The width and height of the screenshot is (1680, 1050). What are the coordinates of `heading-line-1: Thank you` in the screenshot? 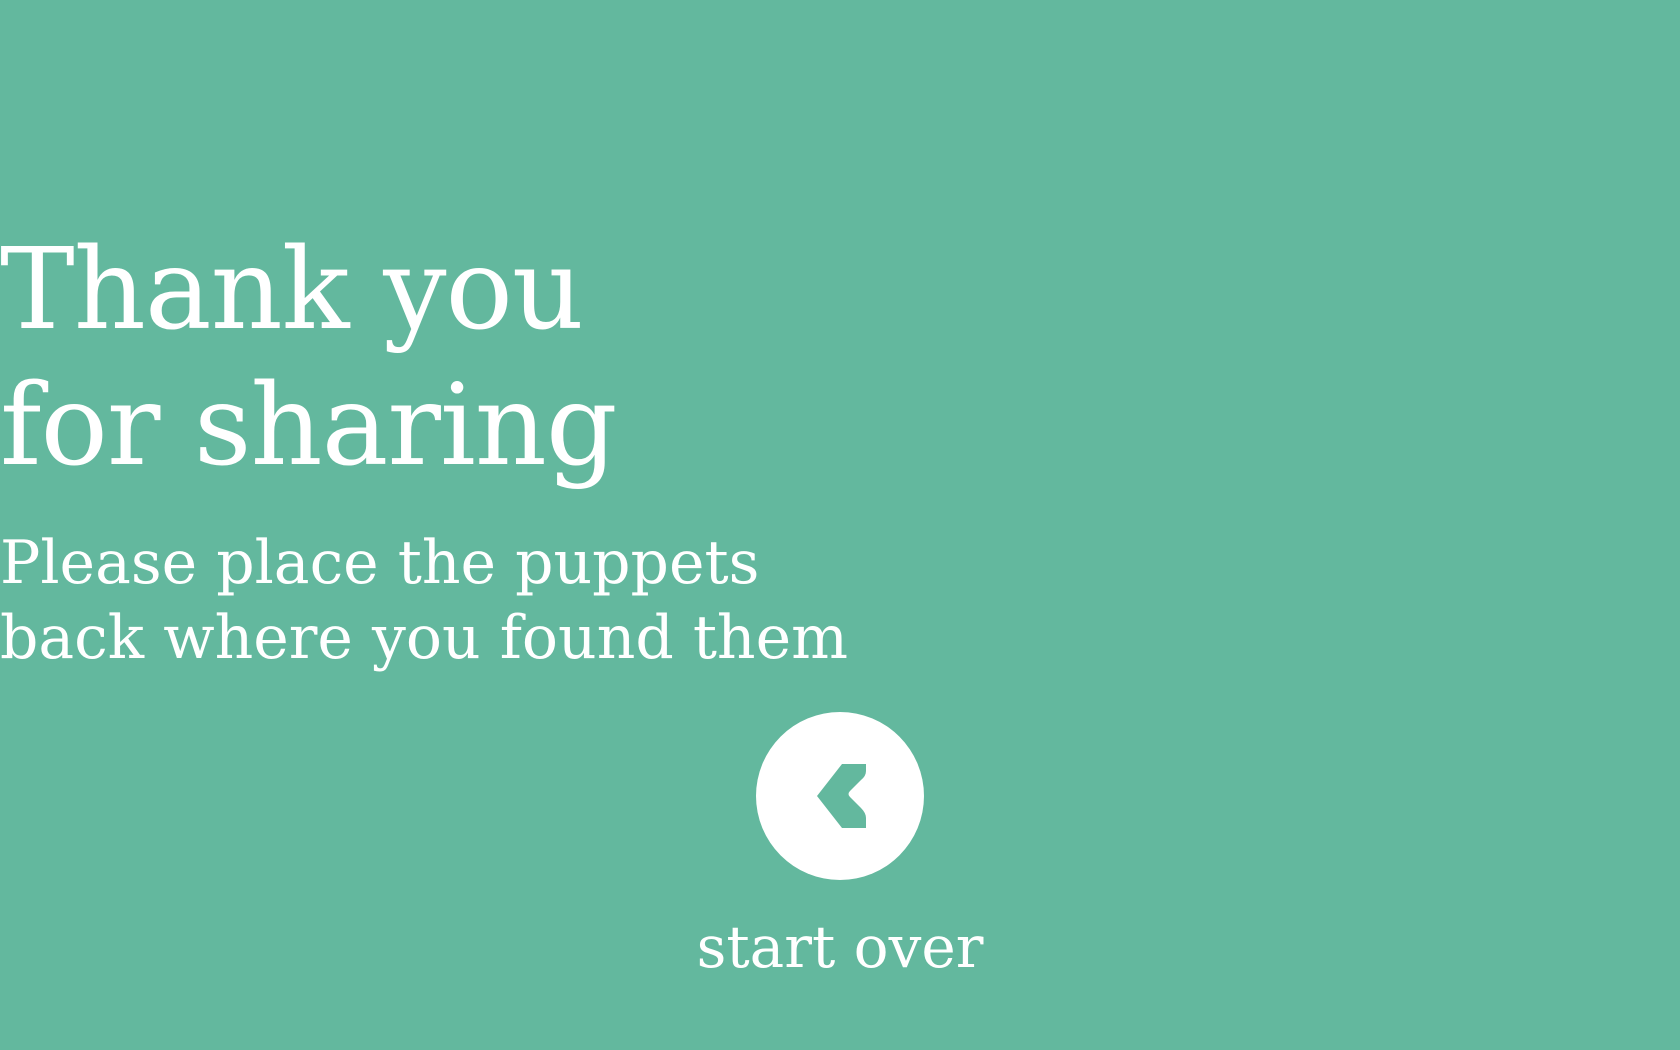 It's located at (292, 290).